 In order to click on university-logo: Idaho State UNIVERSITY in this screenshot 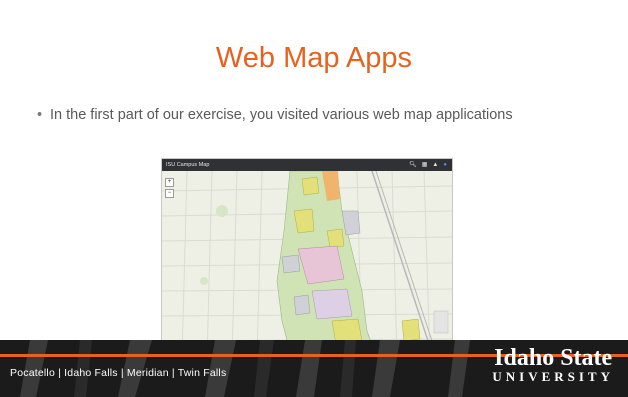, I will do `click(553, 365)`.